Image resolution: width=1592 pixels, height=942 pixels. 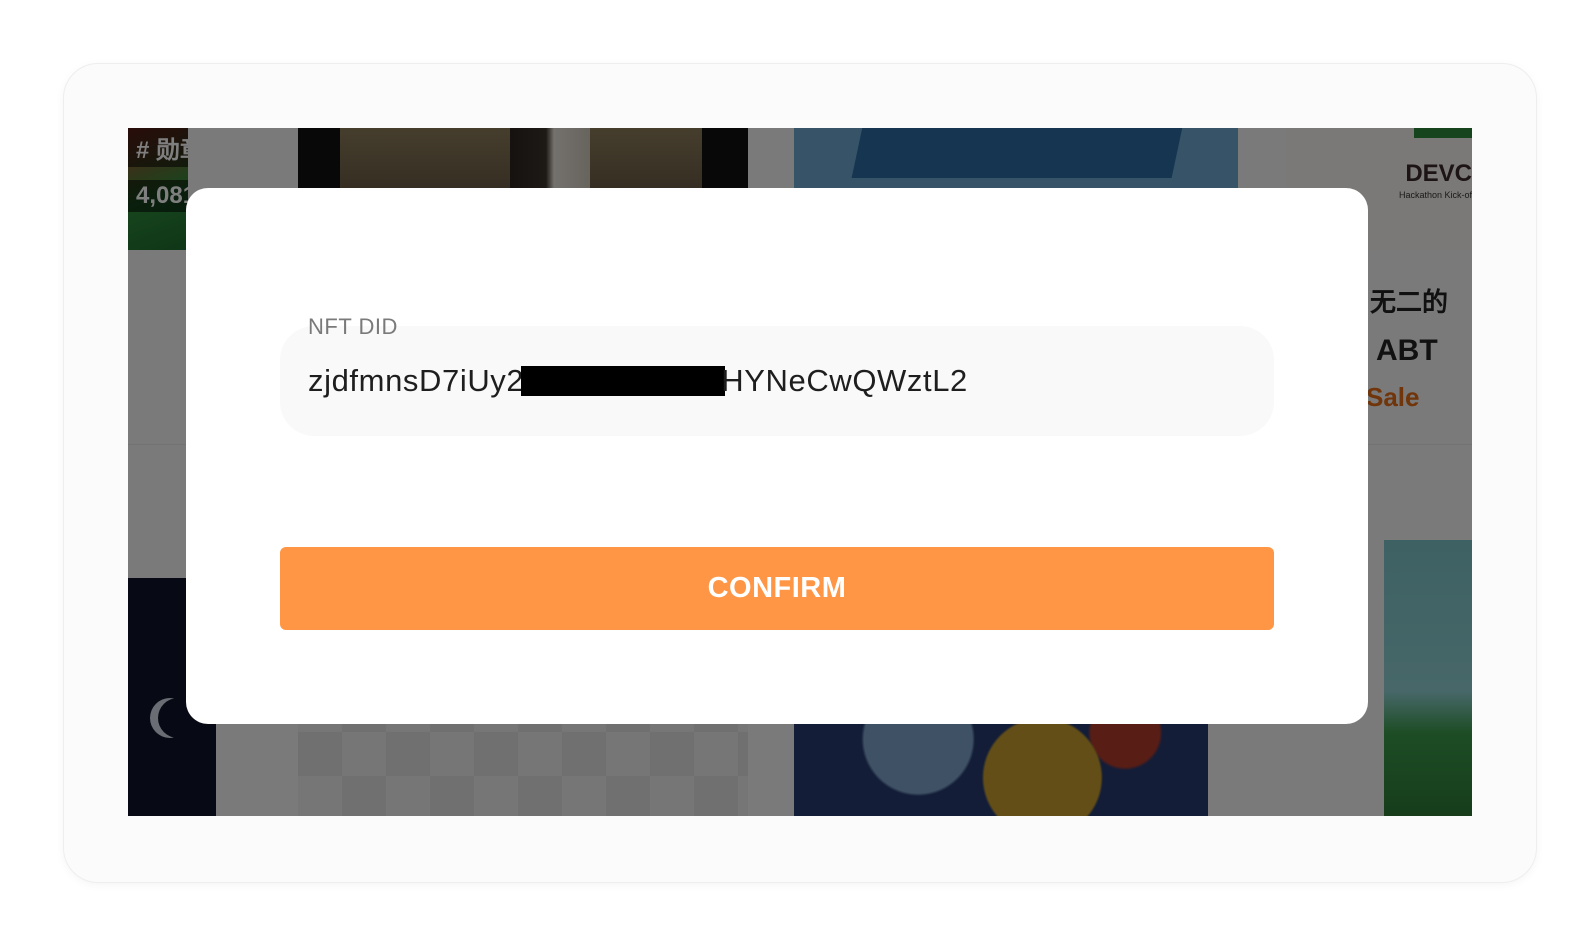 I want to click on confirm-button: CONFIRM, so click(x=777, y=588).